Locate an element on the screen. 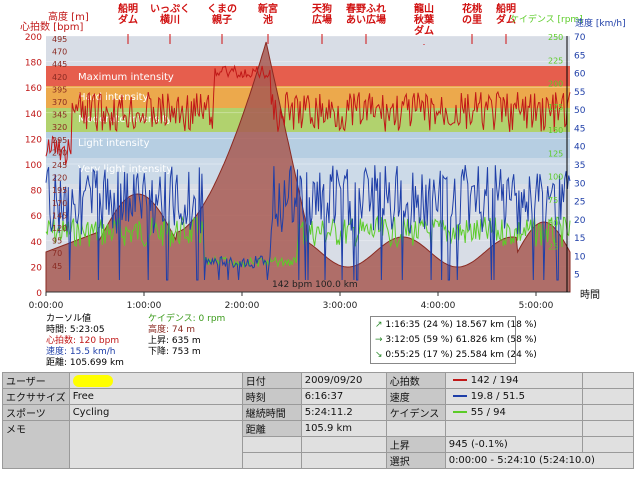 This screenshot has height=480, width=640. user-label: ユーザー is located at coordinates (36, 380).